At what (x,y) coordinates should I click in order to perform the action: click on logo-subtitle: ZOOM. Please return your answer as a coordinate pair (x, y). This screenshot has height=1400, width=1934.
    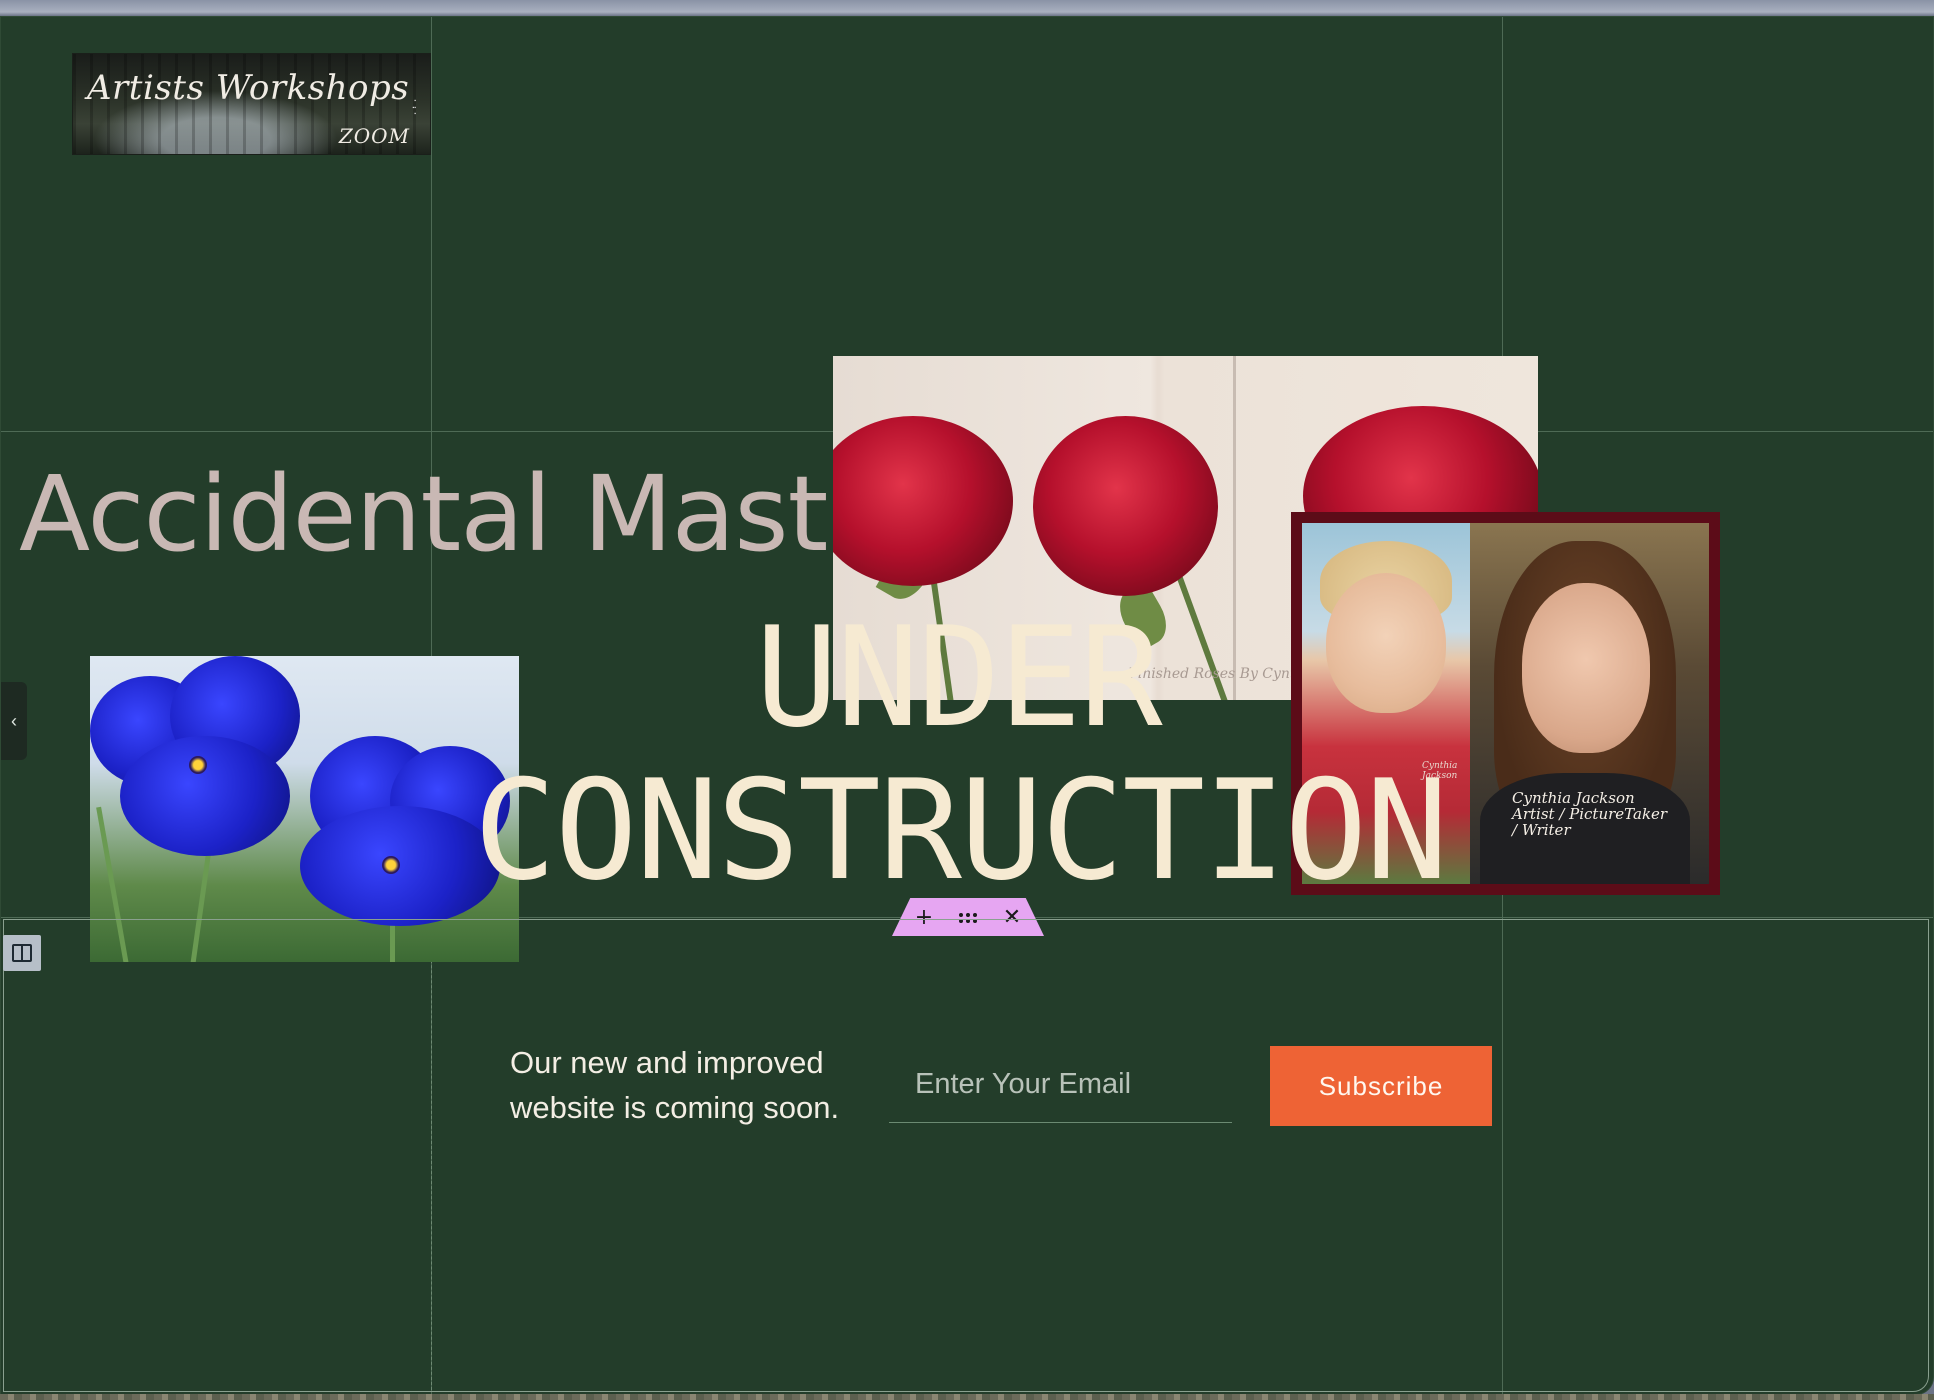
    Looking at the image, I should click on (374, 136).